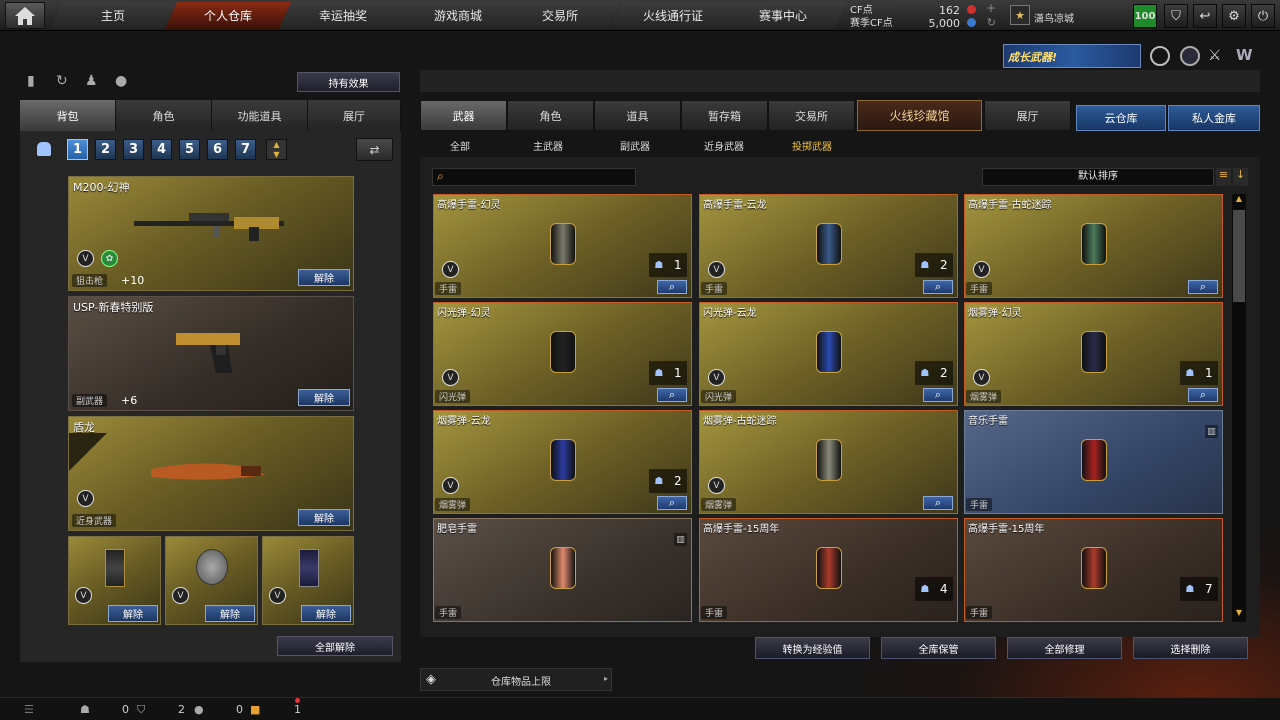 This screenshot has height=720, width=1280. What do you see at coordinates (276, 149) in the screenshot?
I see `page-updown-icon: ▲ ▼` at bounding box center [276, 149].